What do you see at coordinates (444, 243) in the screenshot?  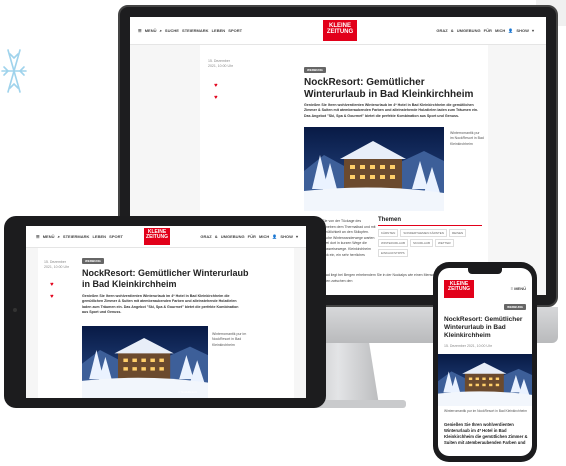 I see `topic-chip: WETTER` at bounding box center [444, 243].